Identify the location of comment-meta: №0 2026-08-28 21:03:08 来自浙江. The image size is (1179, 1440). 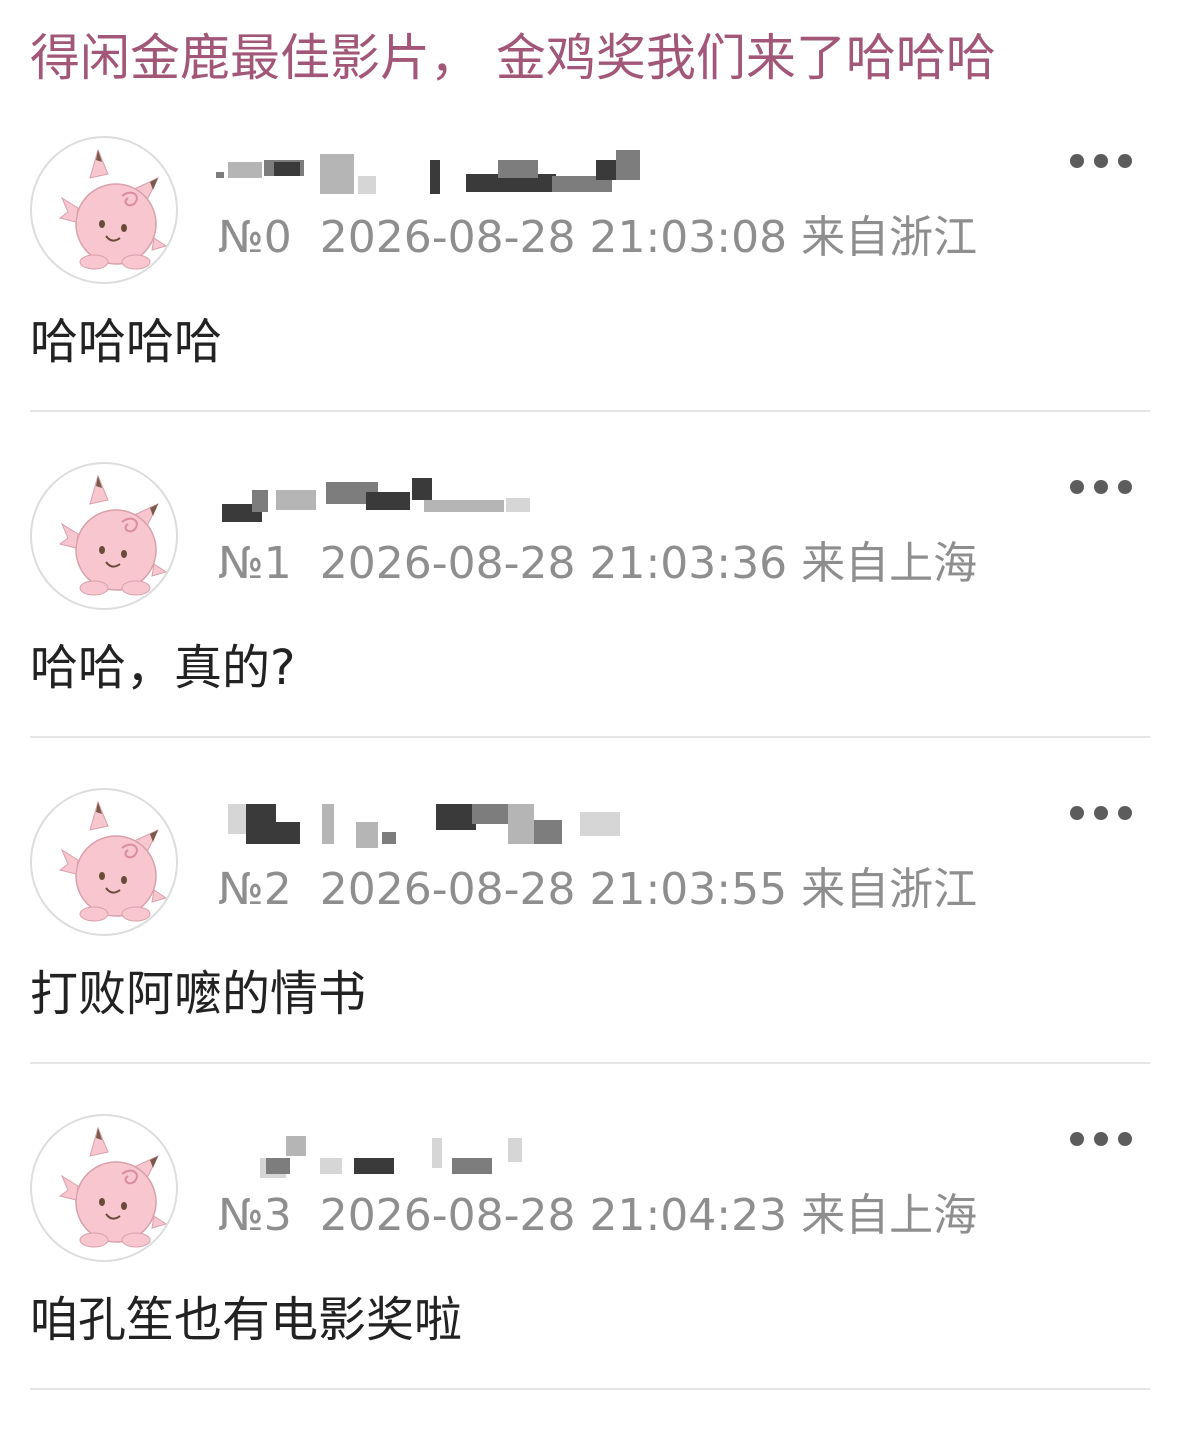
(597, 238).